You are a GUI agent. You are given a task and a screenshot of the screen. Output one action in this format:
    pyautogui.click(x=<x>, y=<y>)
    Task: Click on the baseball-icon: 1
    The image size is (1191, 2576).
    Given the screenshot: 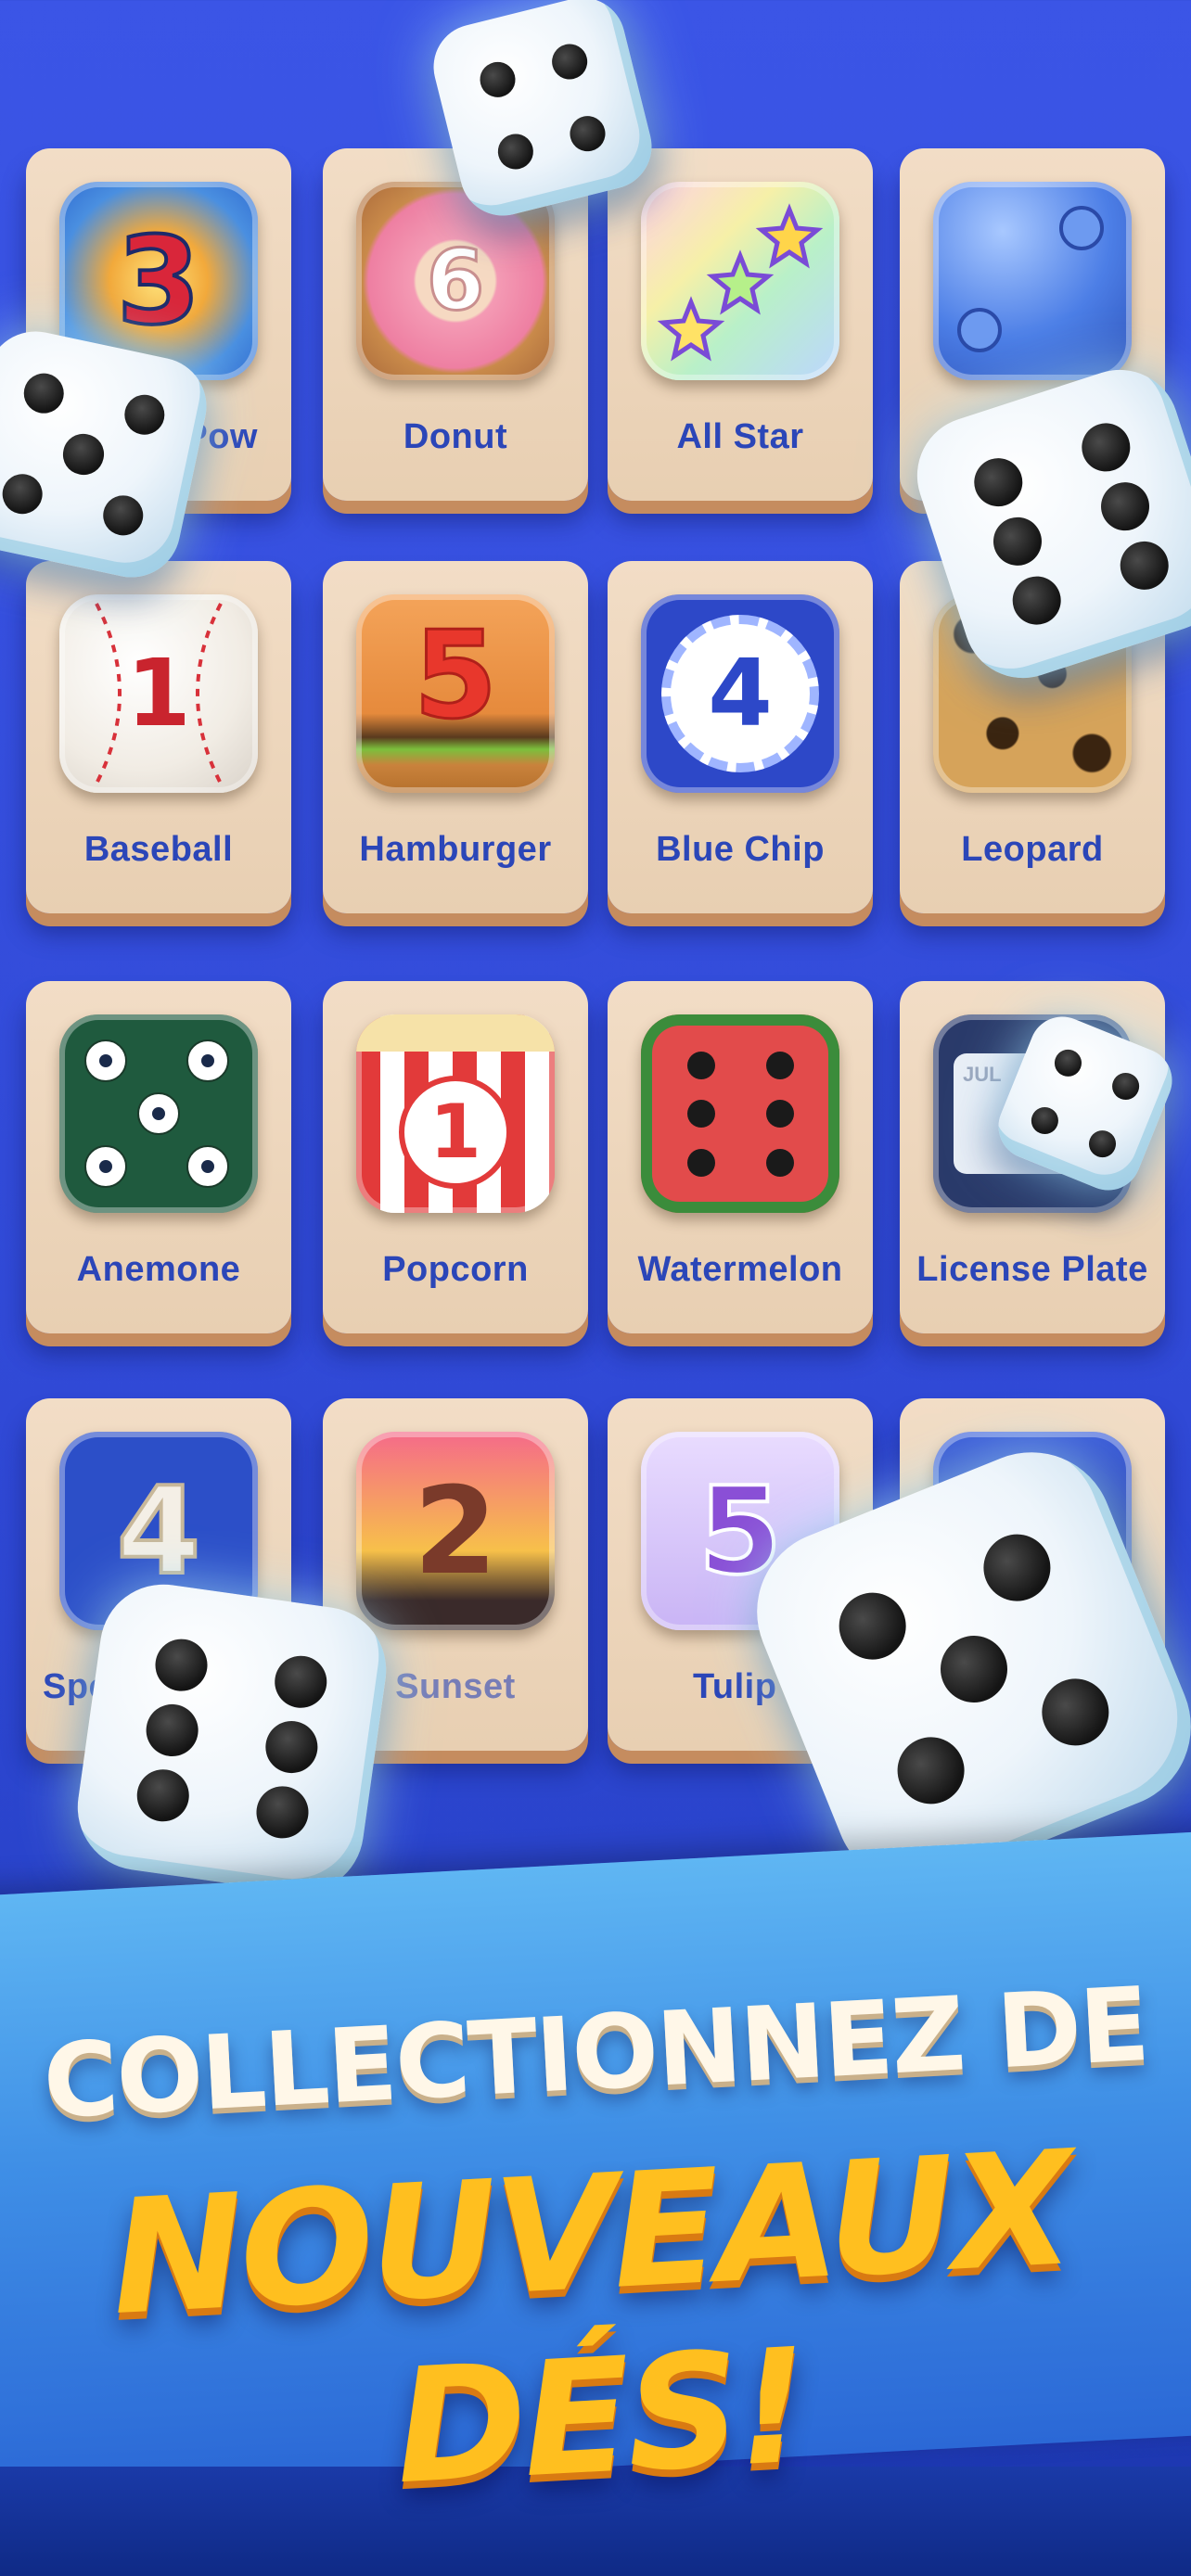 What is the action you would take?
    pyautogui.click(x=158, y=693)
    